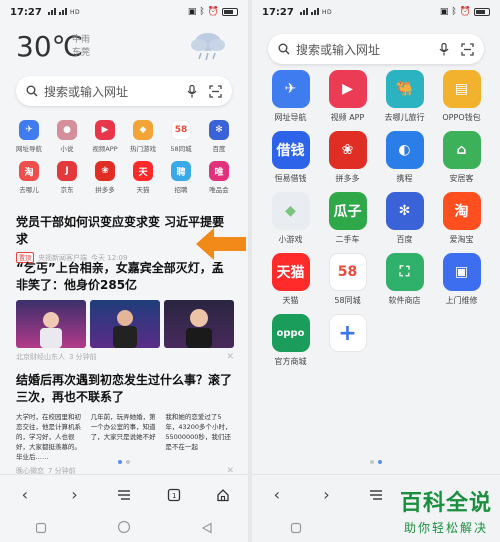  What do you see at coordinates (67, 136) in the screenshot?
I see `quick-link-item: ● 小说` at bounding box center [67, 136].